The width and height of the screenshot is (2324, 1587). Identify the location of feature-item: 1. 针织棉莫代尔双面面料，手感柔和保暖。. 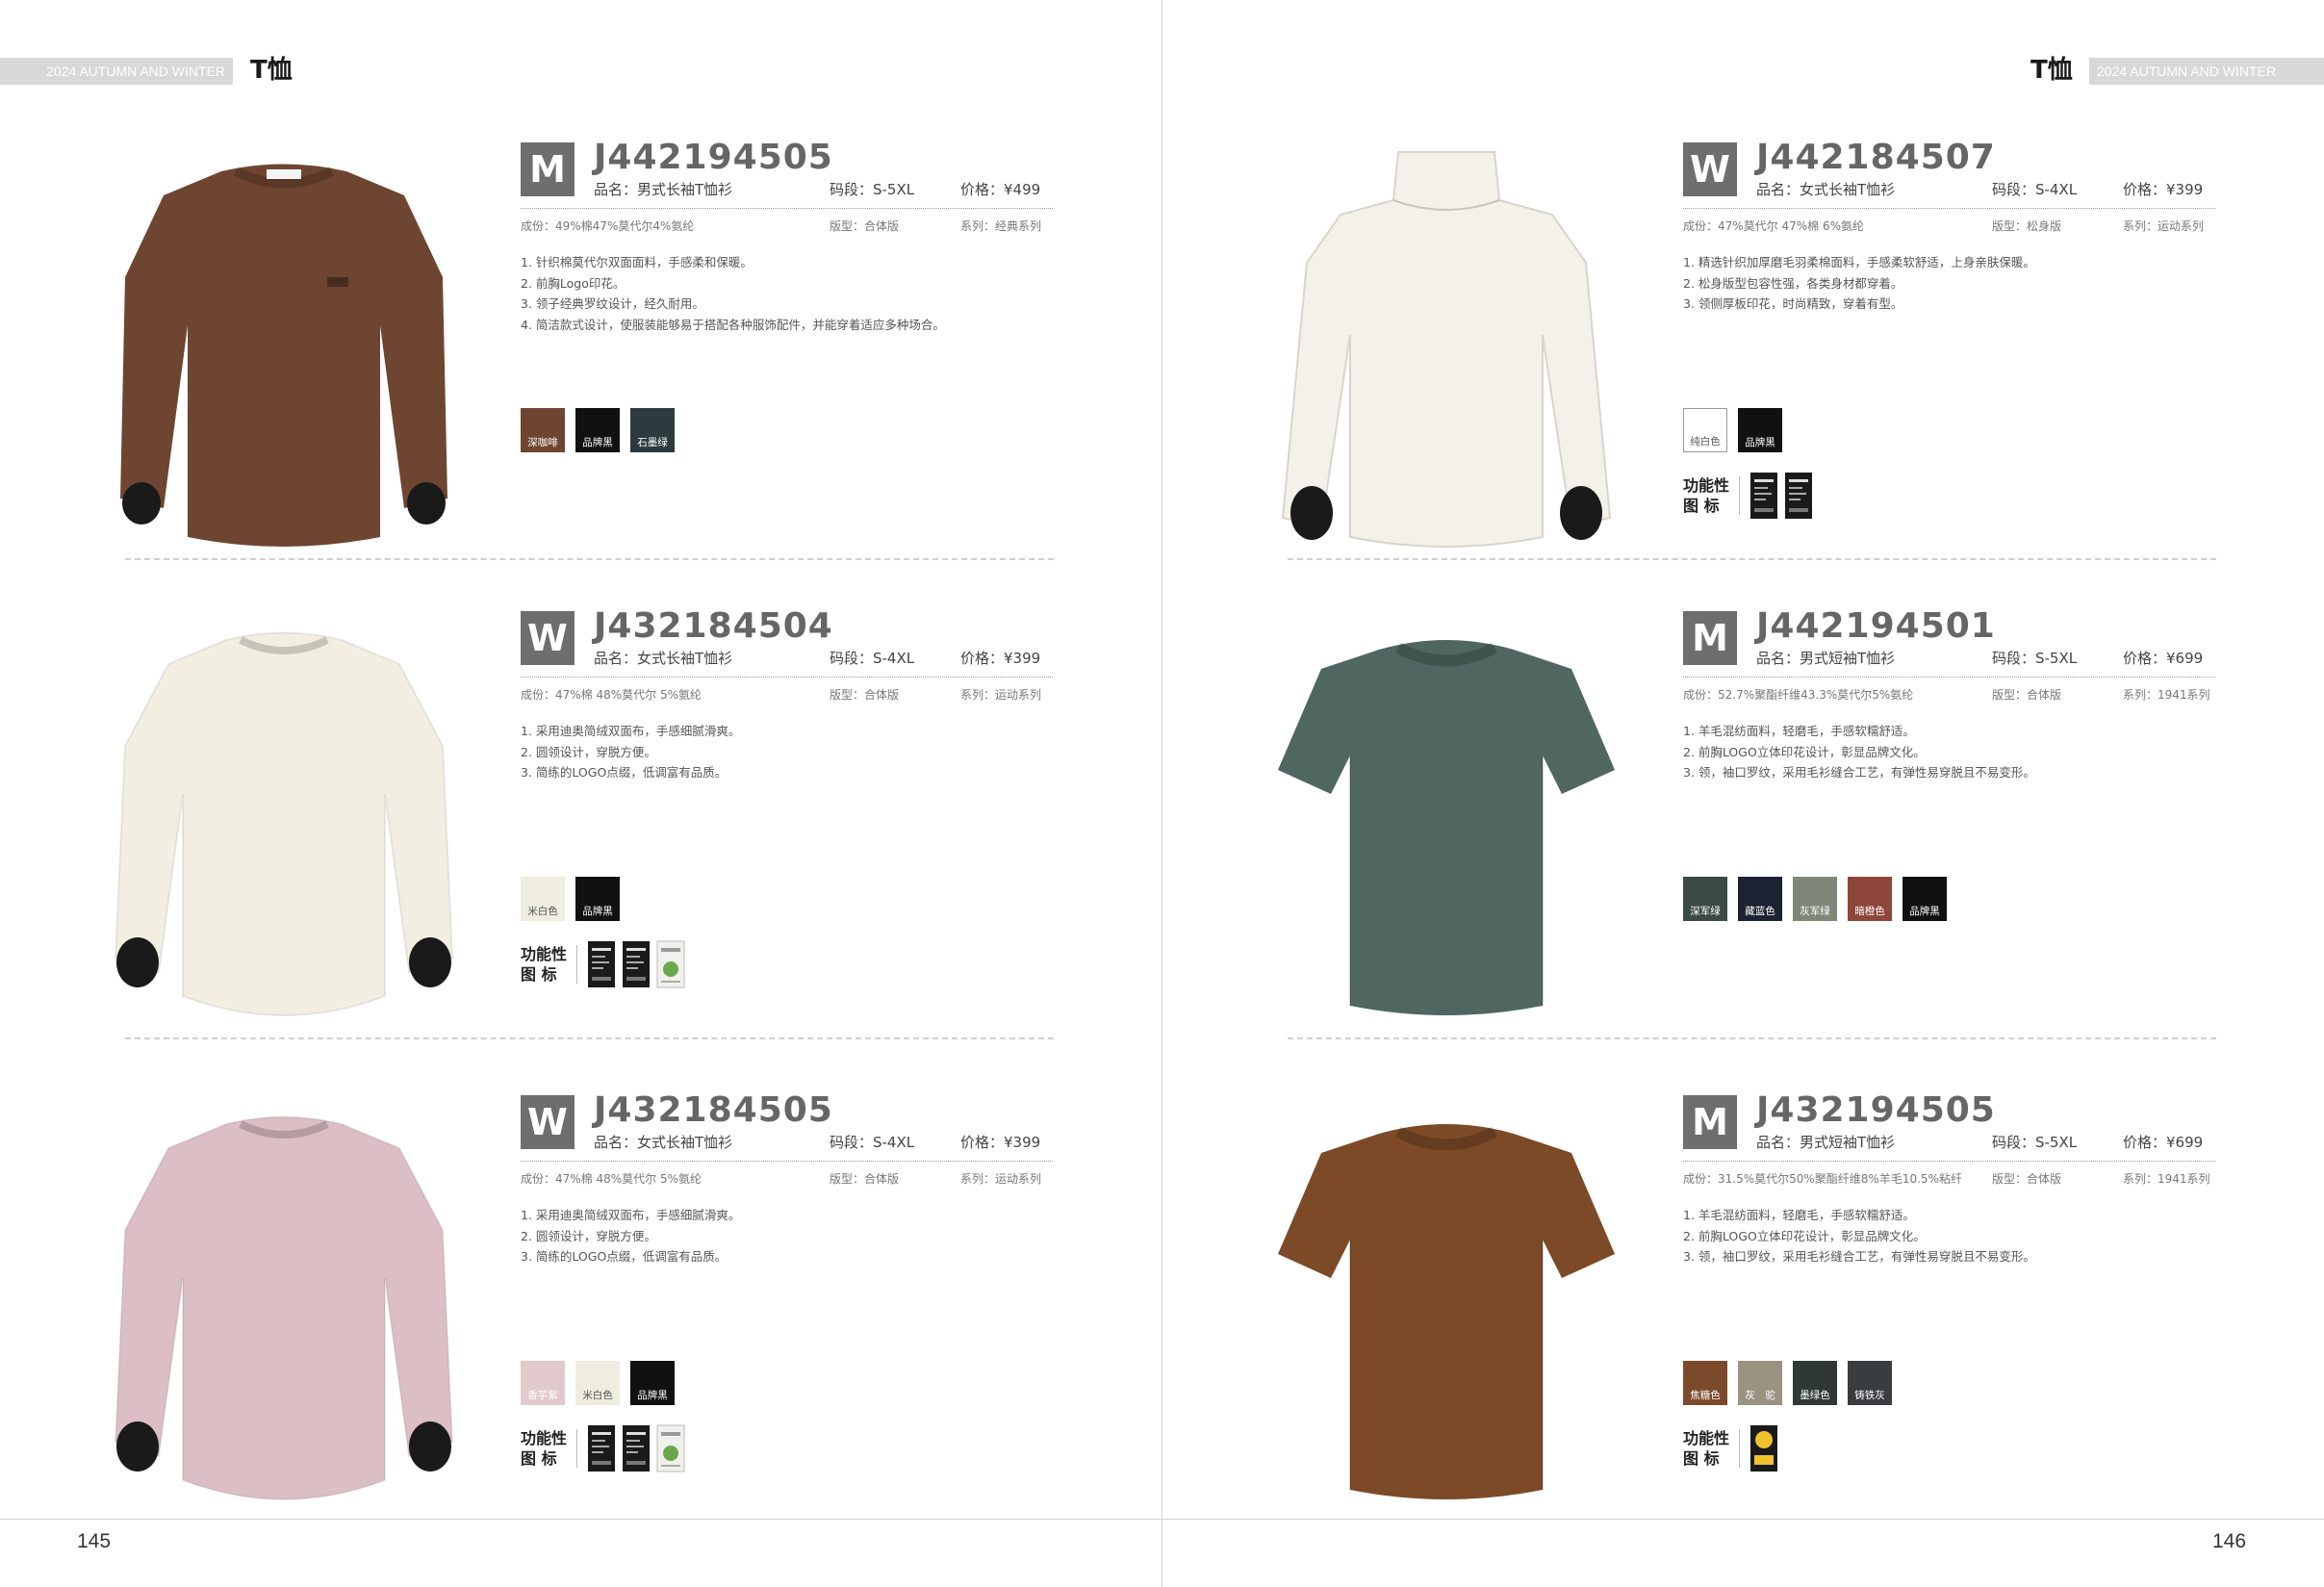
(637, 262).